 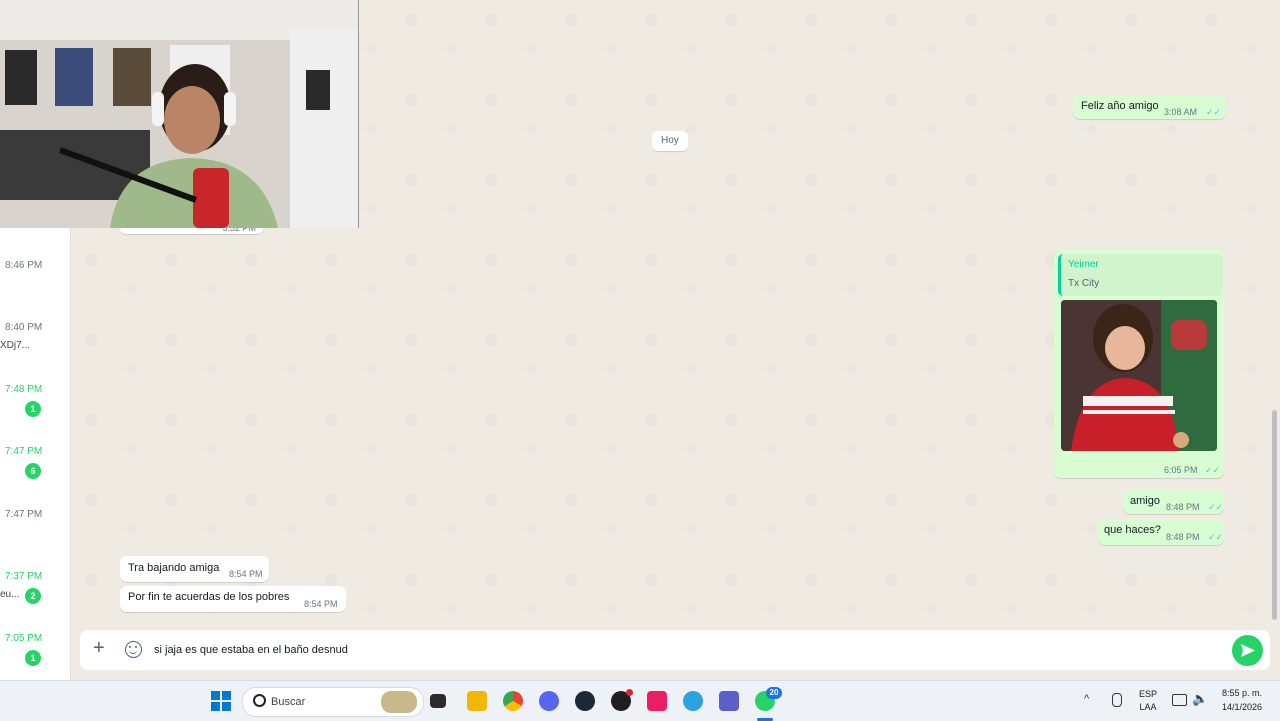 What do you see at coordinates (1086, 699) in the screenshot?
I see `tray-overflow-chevron-icon: ^` at bounding box center [1086, 699].